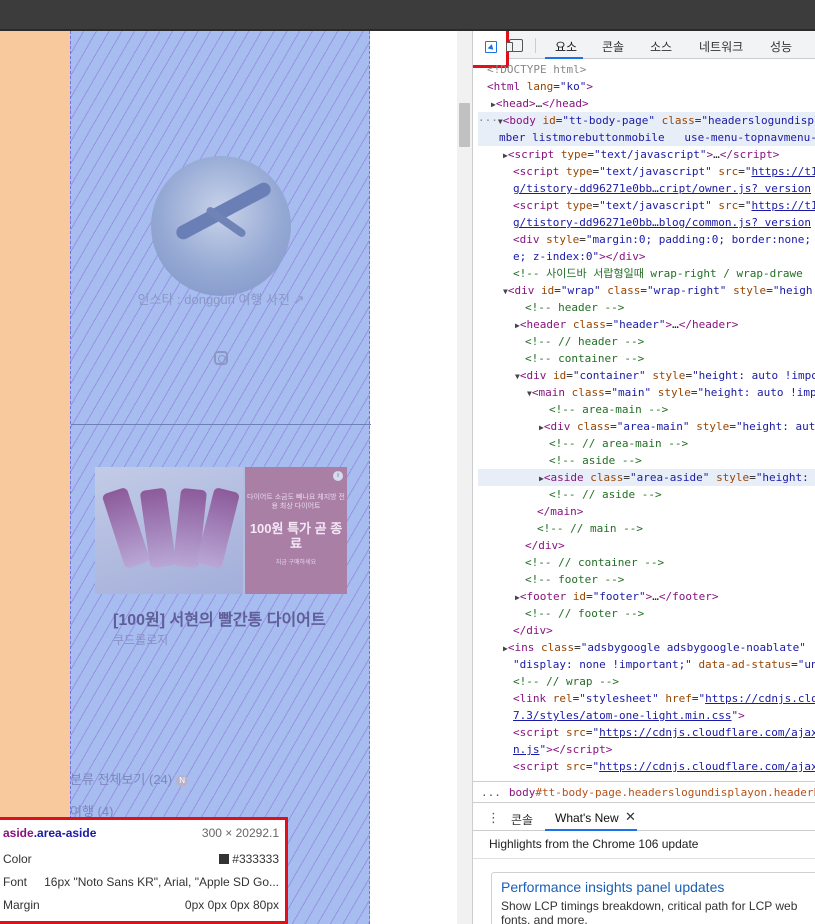  What do you see at coordinates (579, 256) in the screenshot?
I see `dom-tree-line: e; z-index:0"></div>` at bounding box center [579, 256].